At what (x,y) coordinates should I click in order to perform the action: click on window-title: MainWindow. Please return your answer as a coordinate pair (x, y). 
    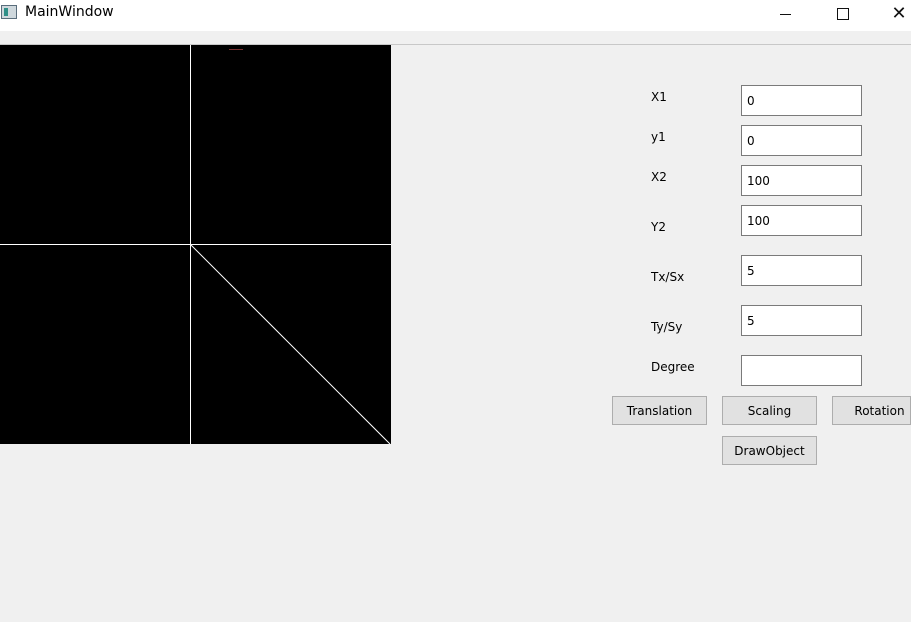
    Looking at the image, I should click on (69, 12).